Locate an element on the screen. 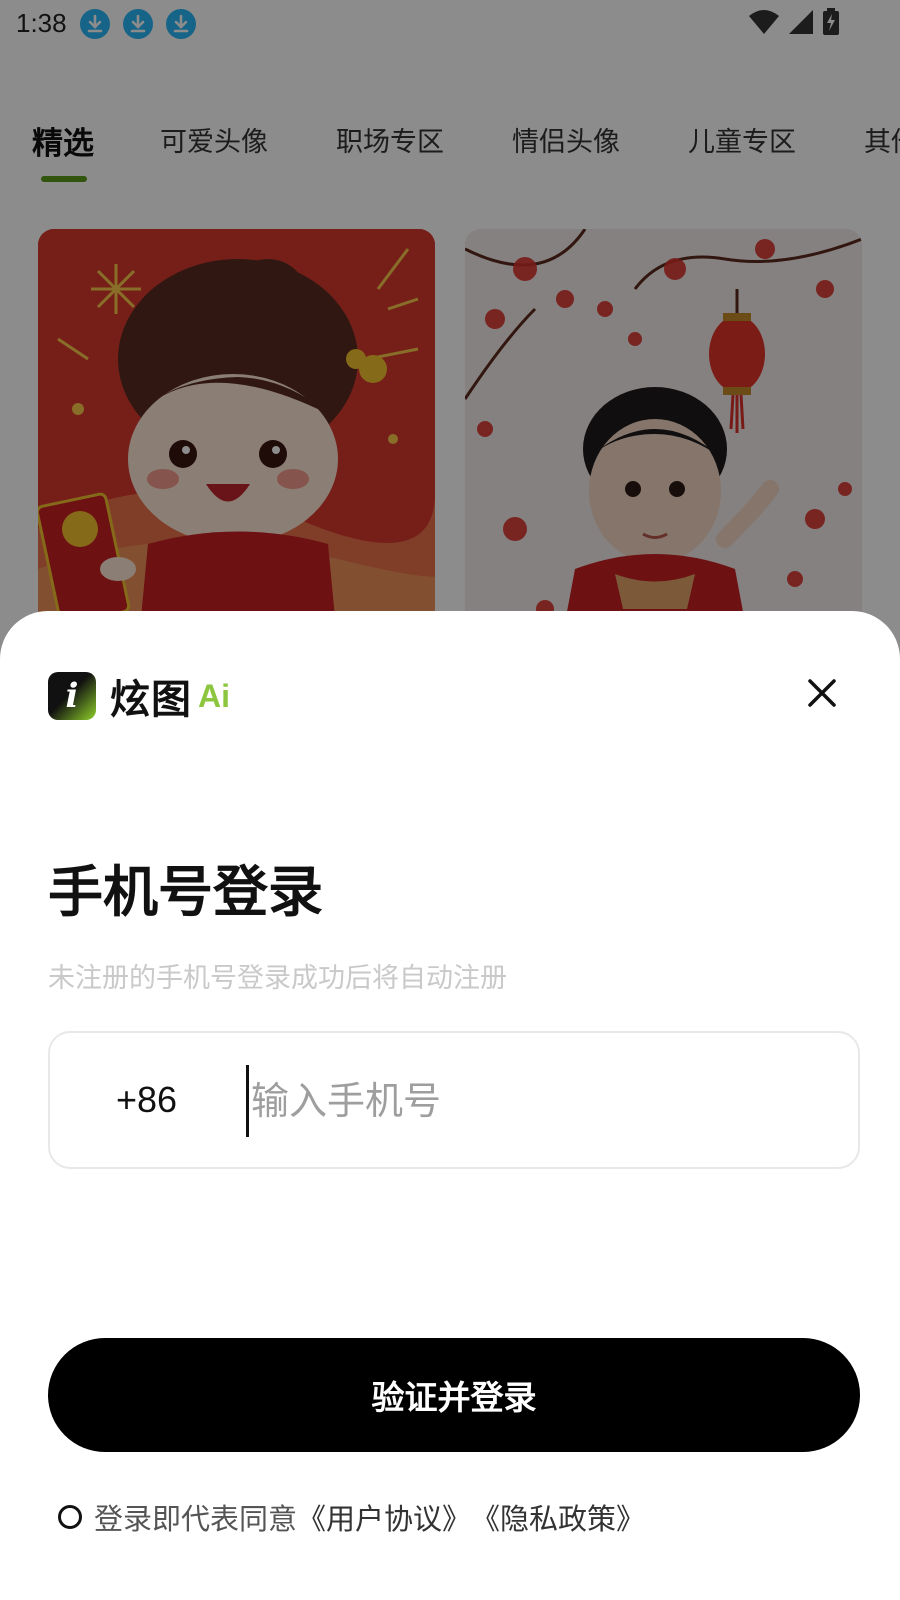 Image resolution: width=900 pixels, height=1600 pixels. close-icon is located at coordinates (822, 693).